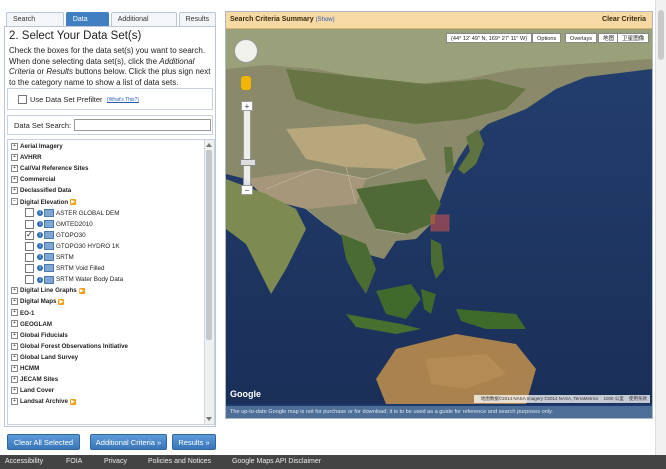 The height and width of the screenshot is (469, 666). What do you see at coordinates (43, 401) in the screenshot?
I see `category-item: + Landsat Archive ▶` at bounding box center [43, 401].